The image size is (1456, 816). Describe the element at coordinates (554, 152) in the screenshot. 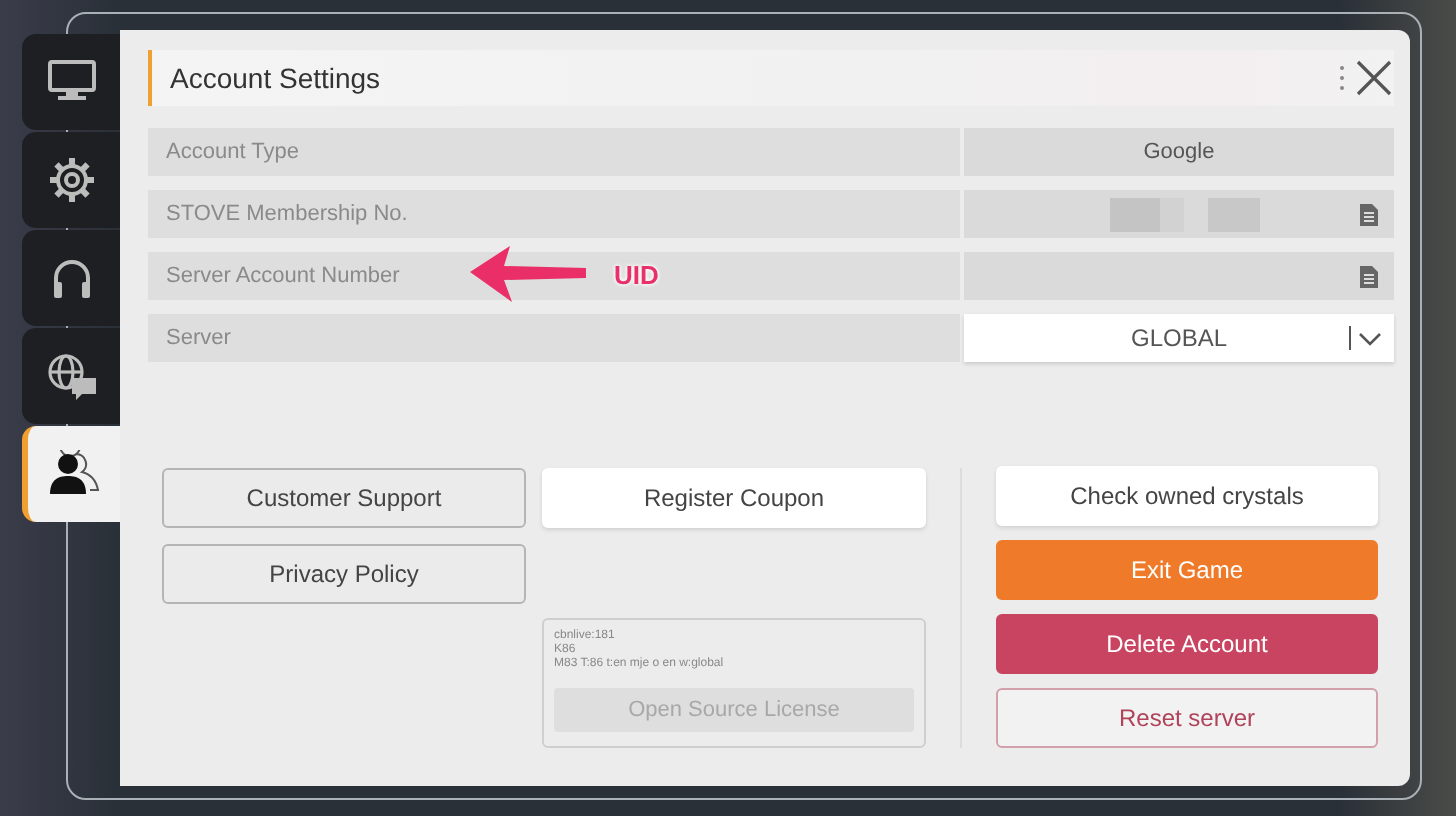

I see `field-label: Account Type` at that location.